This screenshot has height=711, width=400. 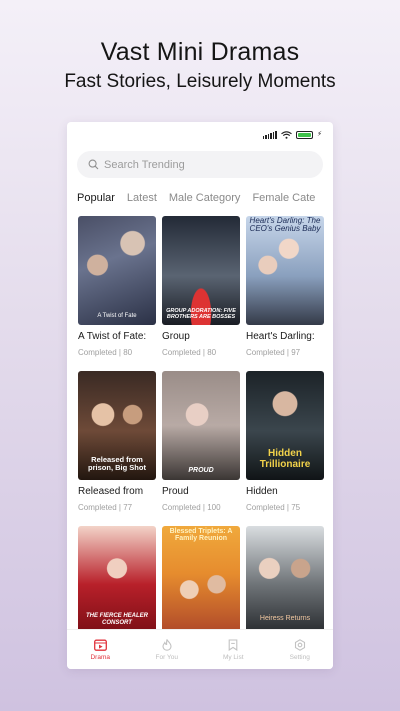 What do you see at coordinates (201, 470) in the screenshot?
I see `cover-title: PROUD` at bounding box center [201, 470].